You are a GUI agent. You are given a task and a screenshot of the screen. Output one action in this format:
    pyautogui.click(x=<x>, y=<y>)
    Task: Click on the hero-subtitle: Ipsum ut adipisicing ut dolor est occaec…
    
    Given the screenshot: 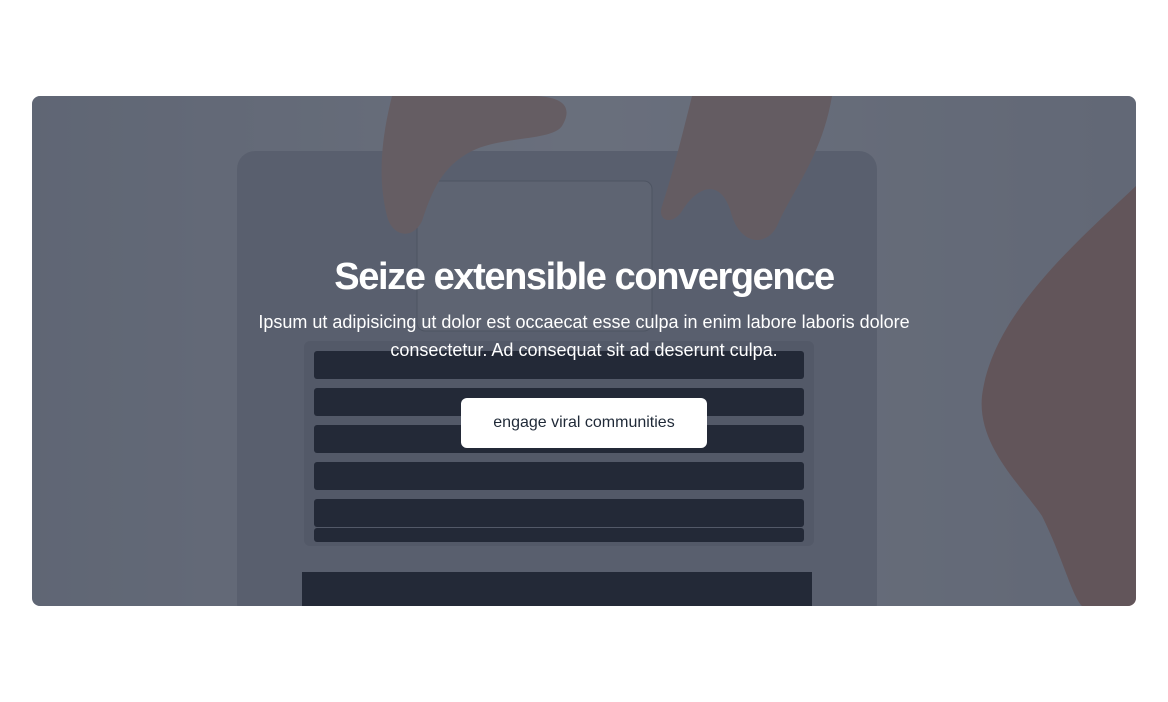 What is the action you would take?
    pyautogui.click(x=584, y=336)
    